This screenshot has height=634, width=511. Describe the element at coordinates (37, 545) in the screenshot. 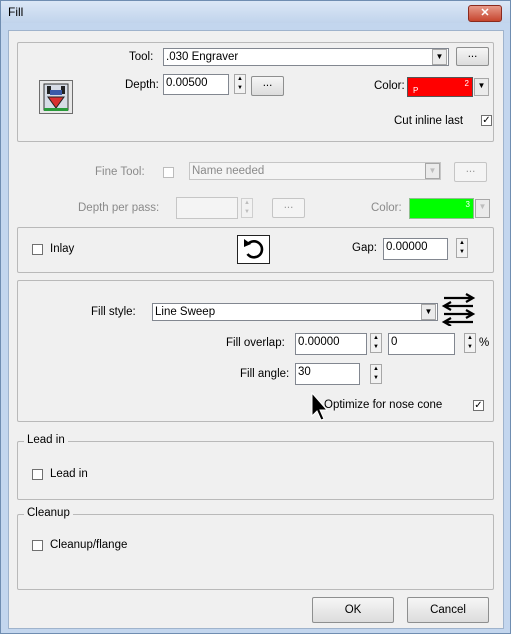

I see `cleanup-flange-checkbox` at that location.